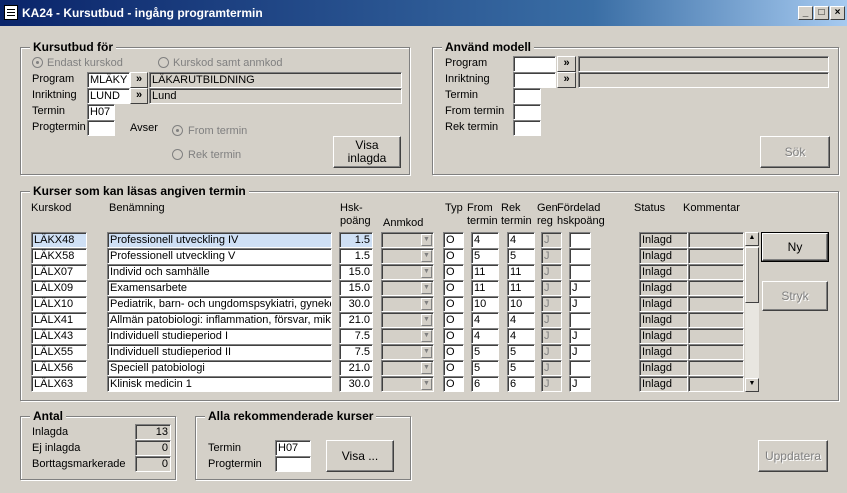 This screenshot has height=493, width=847. I want to click on modell-rek-termin-label: Rek termin, so click(472, 127).